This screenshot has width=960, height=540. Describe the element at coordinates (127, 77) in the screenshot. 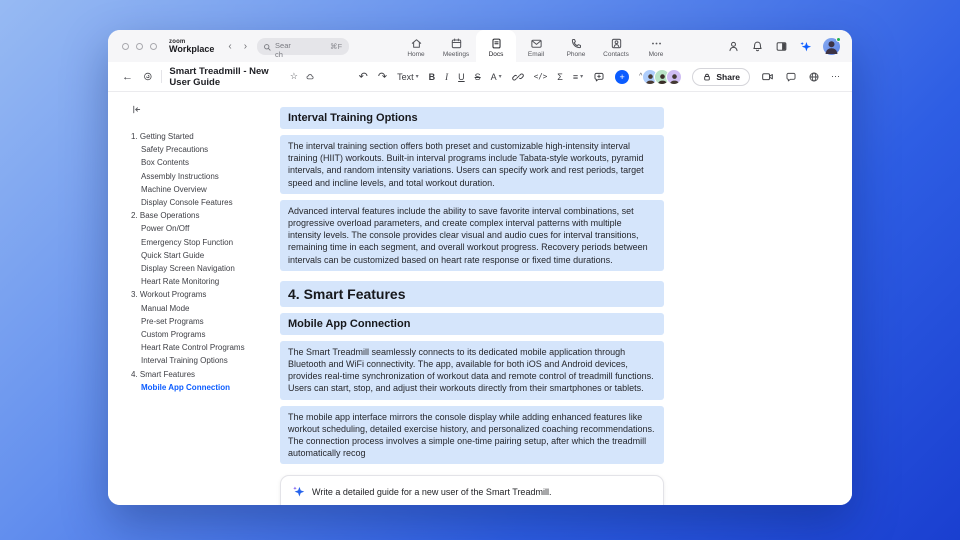

I see `back-button: ←` at that location.